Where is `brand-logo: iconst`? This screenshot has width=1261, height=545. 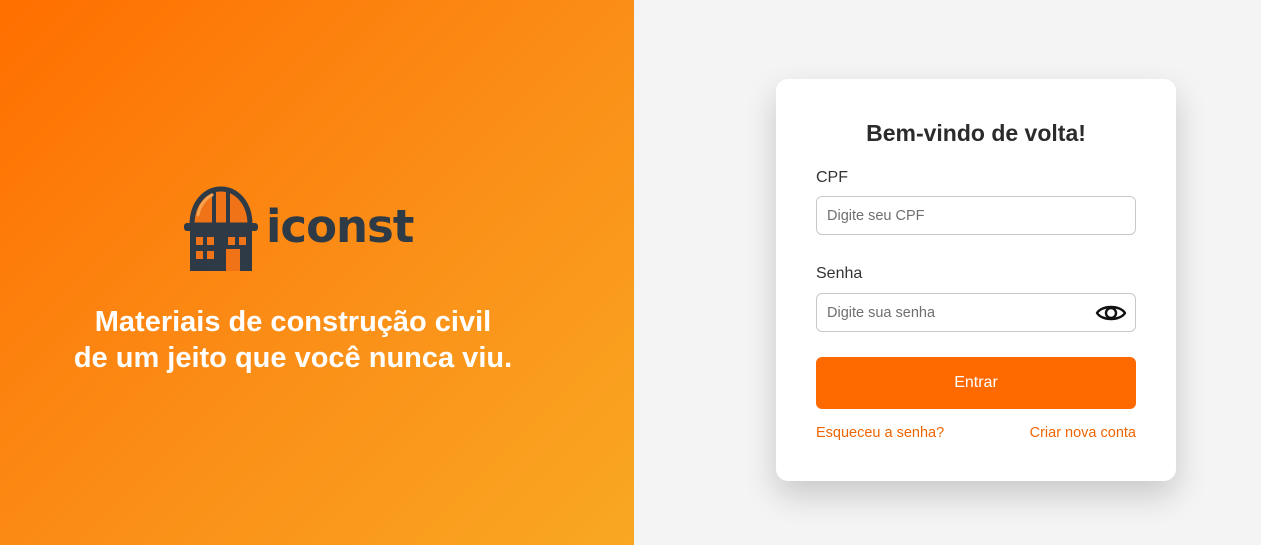 brand-logo: iconst is located at coordinates (298, 229).